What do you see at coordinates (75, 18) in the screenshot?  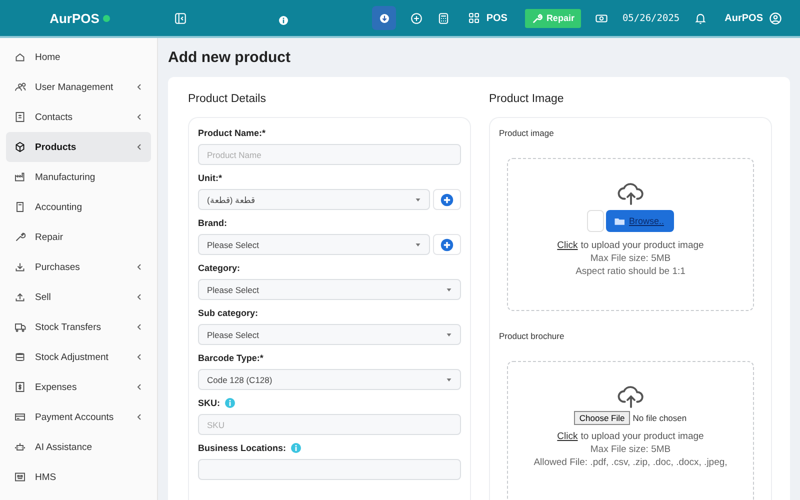 I see `brand-logo: AurPOS` at bounding box center [75, 18].